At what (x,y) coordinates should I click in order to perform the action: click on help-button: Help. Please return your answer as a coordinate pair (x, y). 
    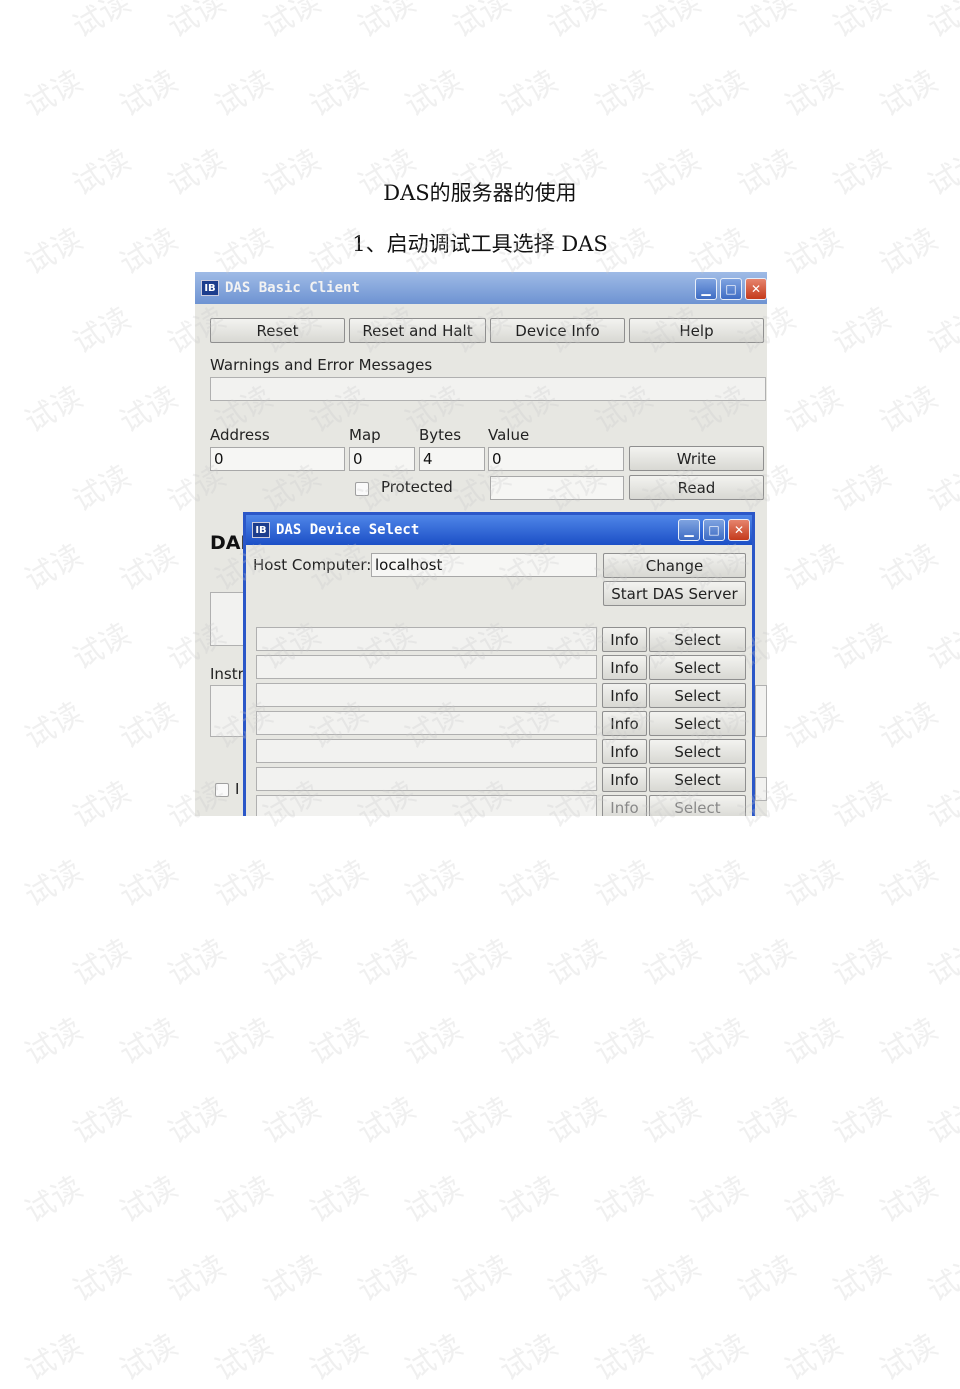
    Looking at the image, I should click on (696, 330).